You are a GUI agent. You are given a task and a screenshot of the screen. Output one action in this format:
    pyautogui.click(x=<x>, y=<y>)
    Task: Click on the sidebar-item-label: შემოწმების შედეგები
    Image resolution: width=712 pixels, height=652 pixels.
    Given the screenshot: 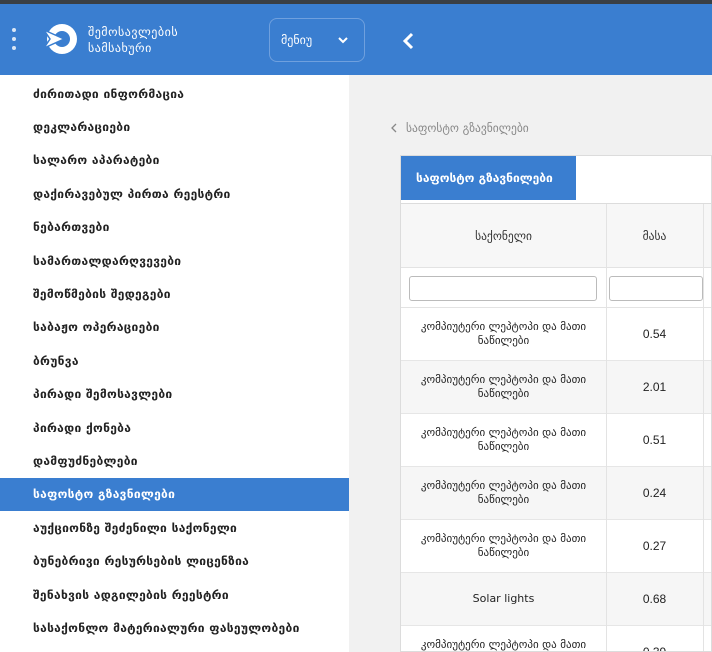 What is the action you would take?
    pyautogui.click(x=102, y=293)
    